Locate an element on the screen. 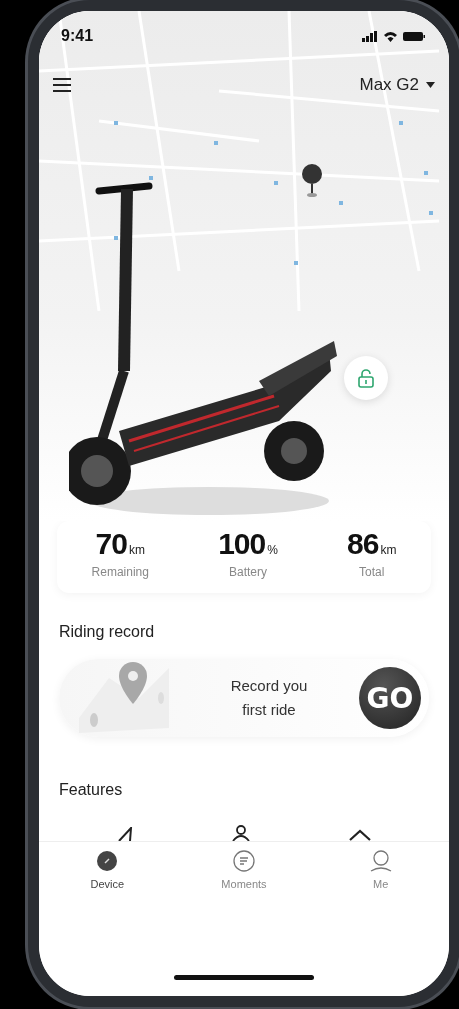 This screenshot has height=1009, width=459. chevron-up-icon is located at coordinates (359, 835).